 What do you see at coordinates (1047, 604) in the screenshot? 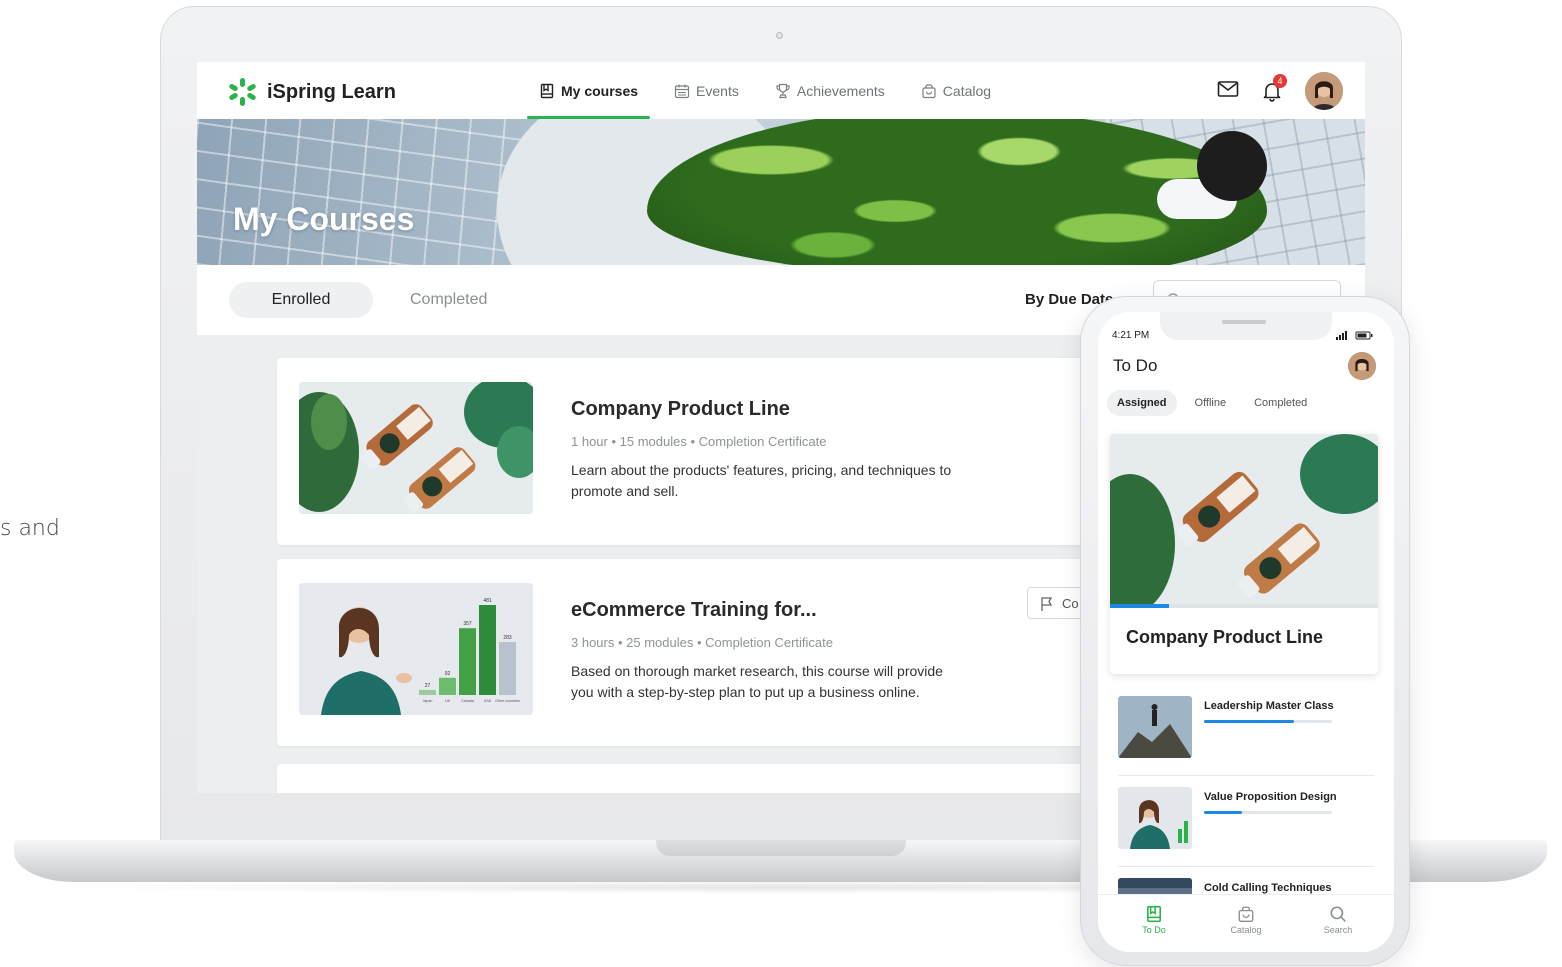
I see `flag-icon` at bounding box center [1047, 604].